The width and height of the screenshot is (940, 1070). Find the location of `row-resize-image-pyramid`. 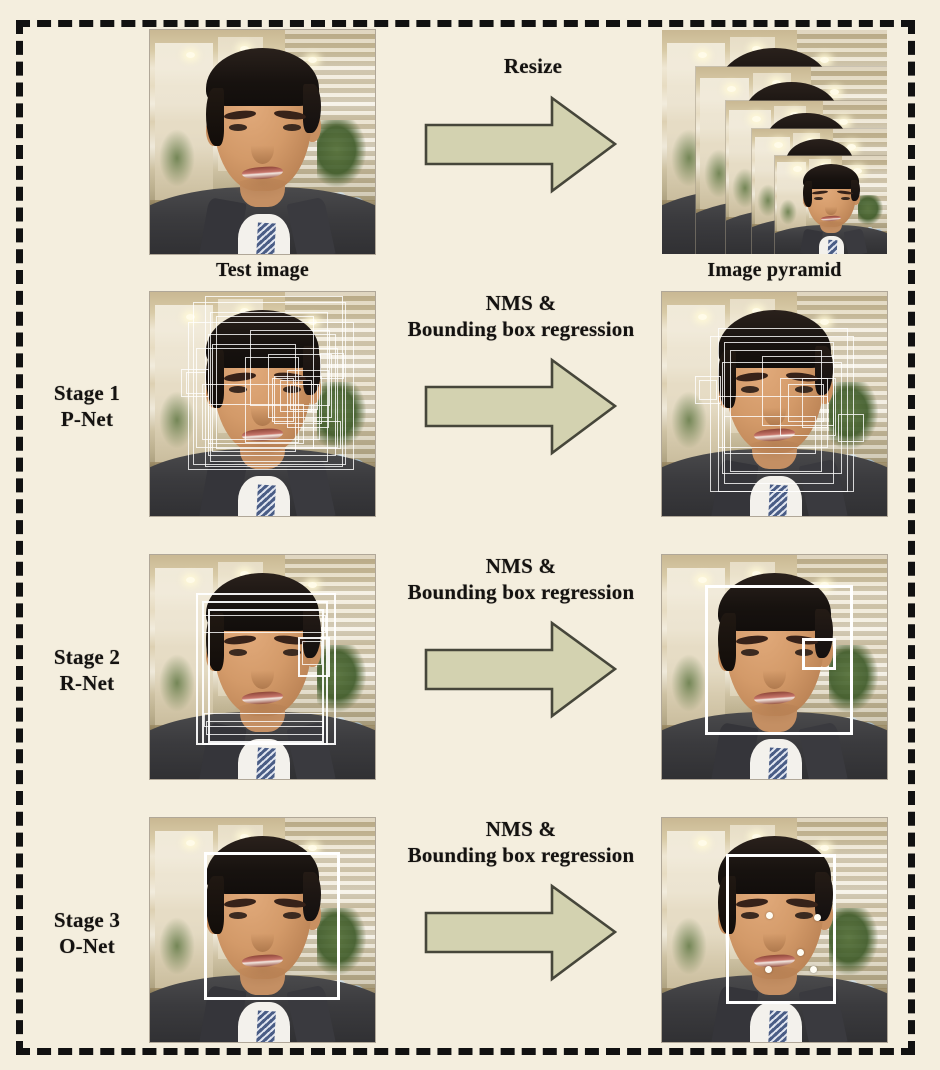

row-resize-image-pyramid is located at coordinates (774, 142).